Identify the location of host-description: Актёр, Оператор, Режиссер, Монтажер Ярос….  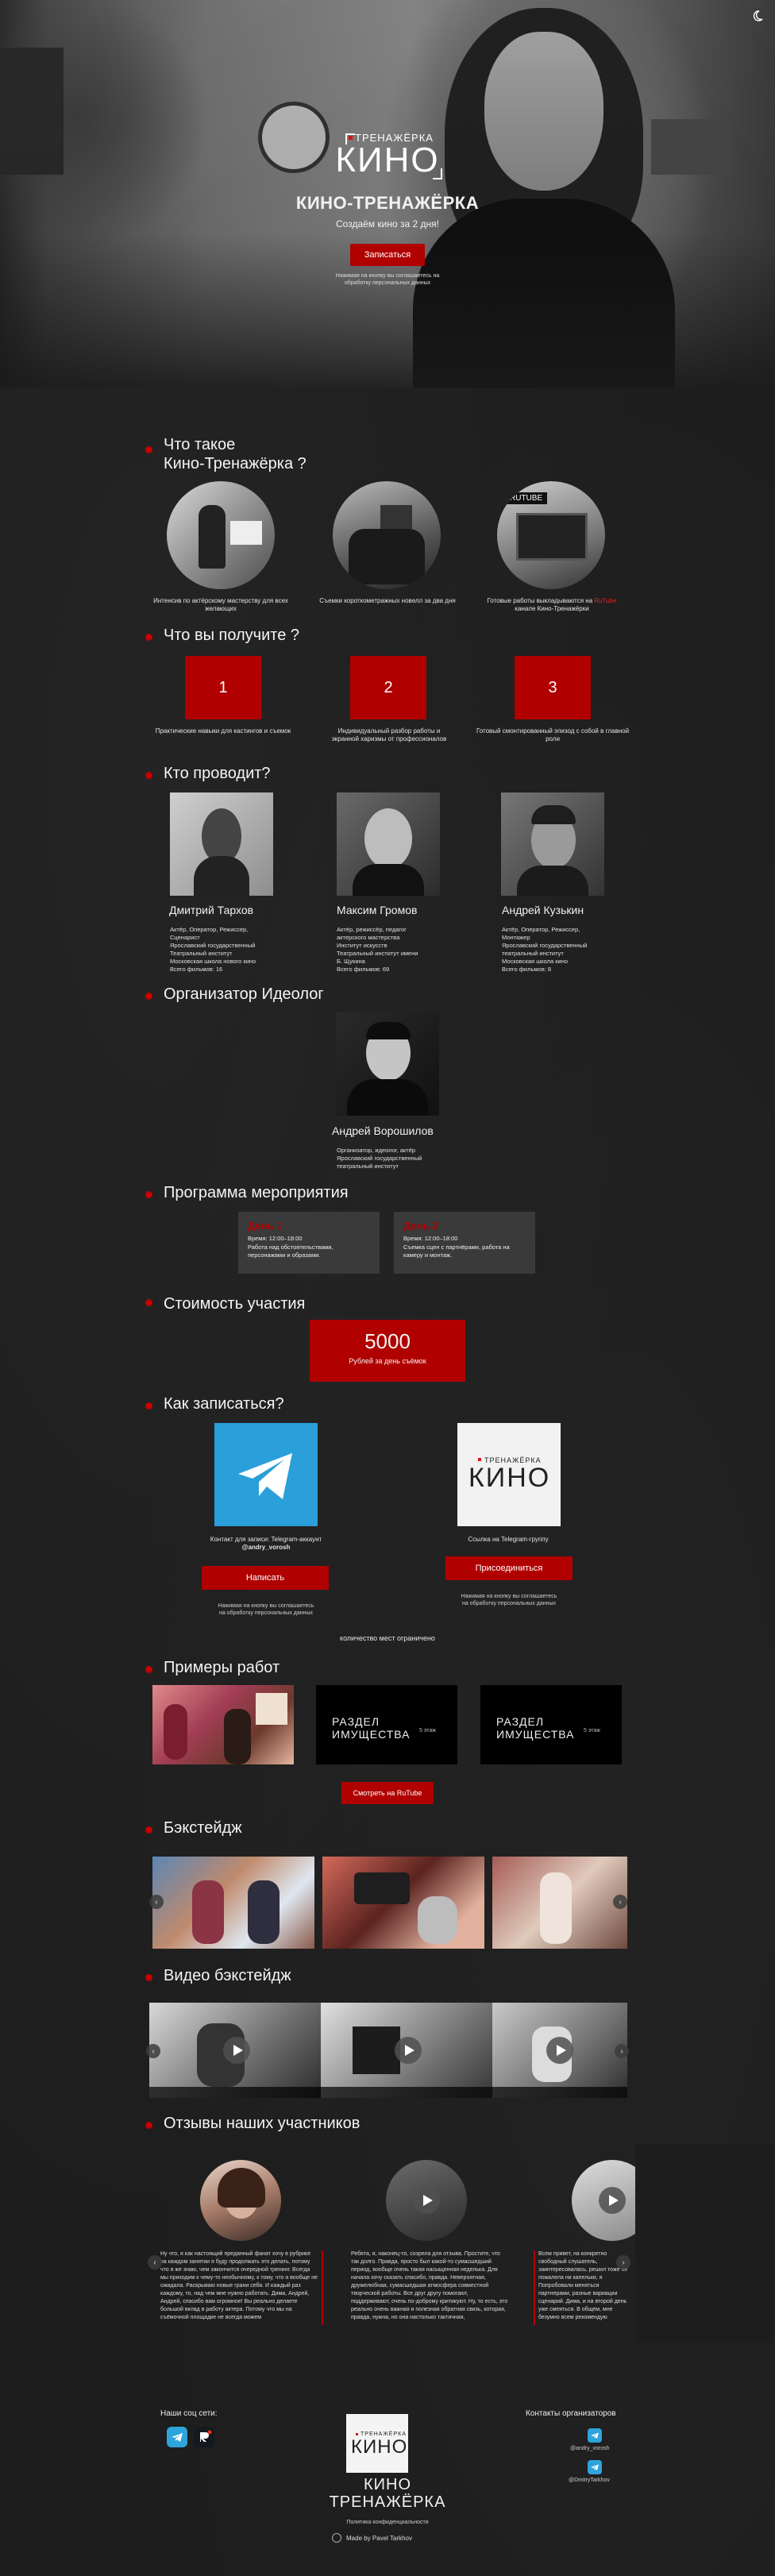
(561, 950).